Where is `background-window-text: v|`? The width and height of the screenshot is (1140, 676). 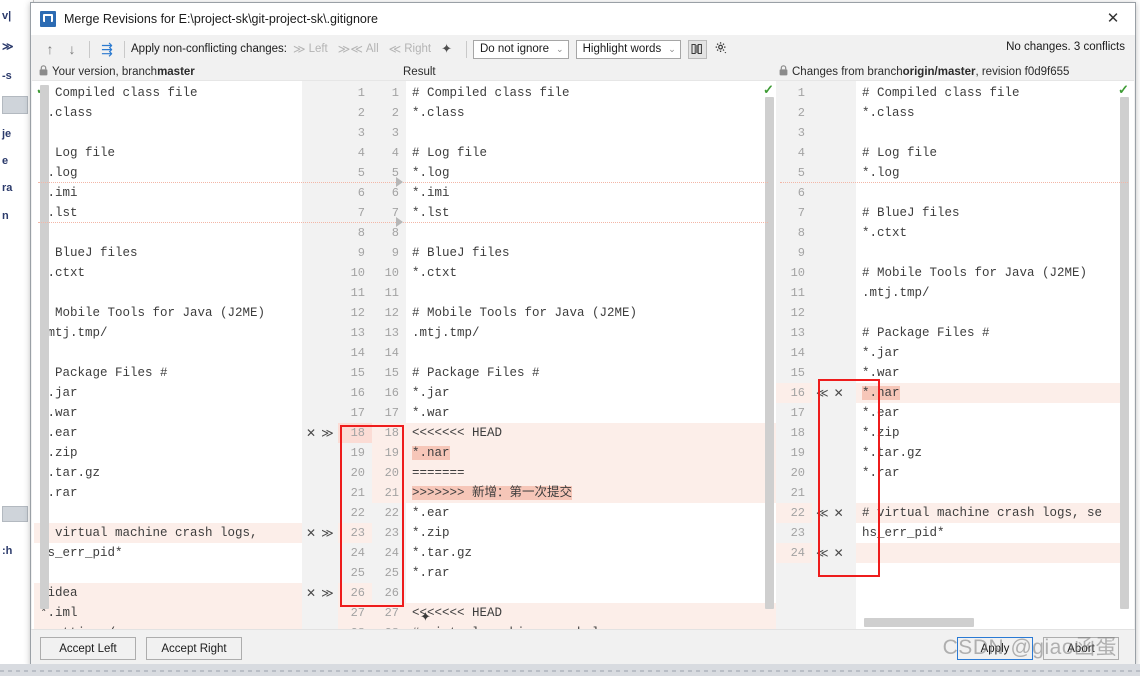
background-window-text: v| is located at coordinates (7, 16).